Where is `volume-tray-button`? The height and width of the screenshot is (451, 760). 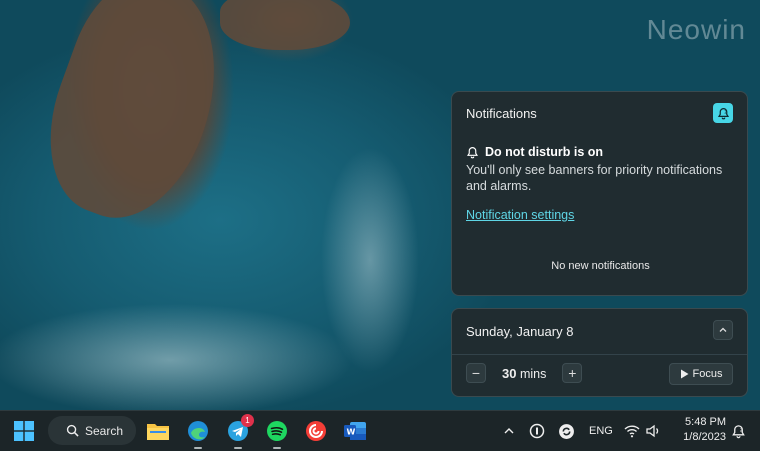
volume-tray-button is located at coordinates (653, 431).